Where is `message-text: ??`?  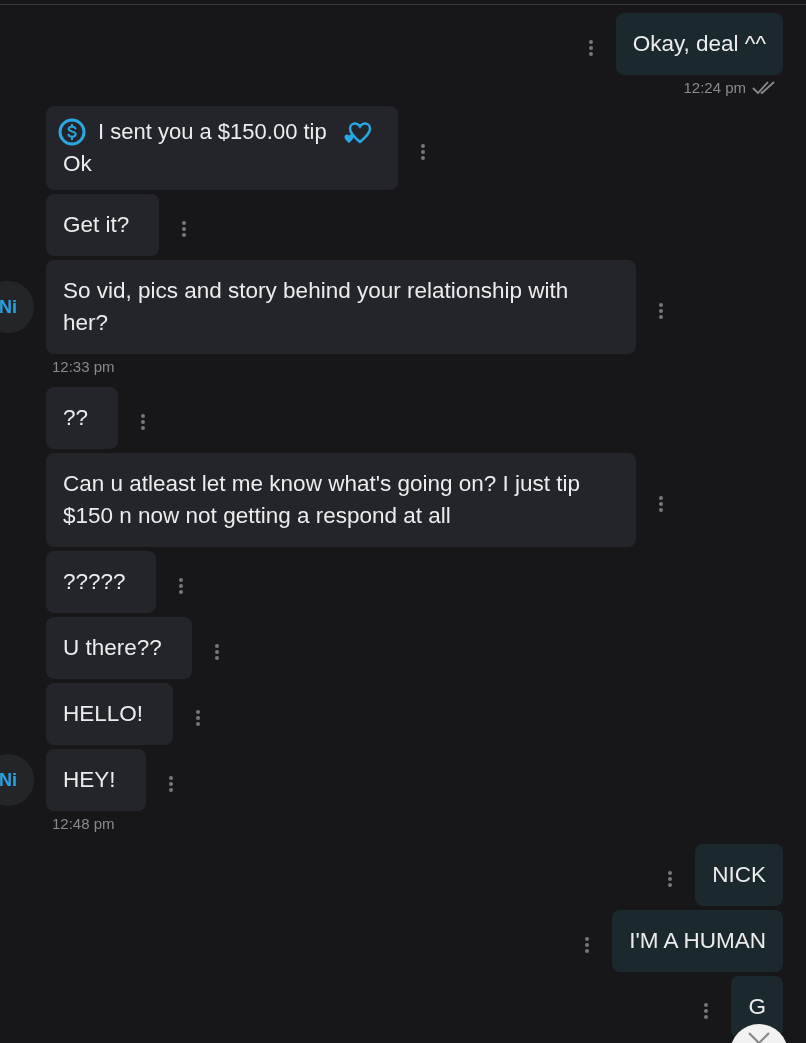
message-text: ?? is located at coordinates (76, 418).